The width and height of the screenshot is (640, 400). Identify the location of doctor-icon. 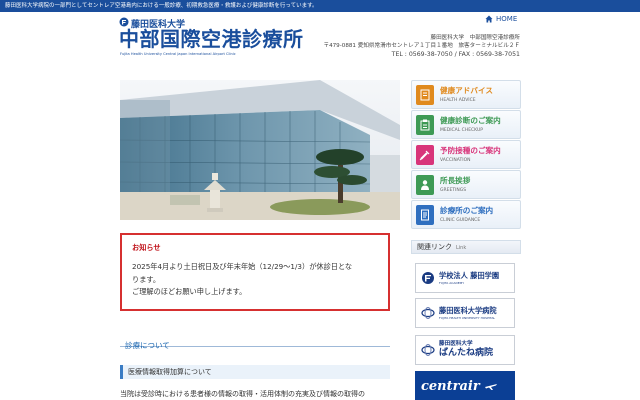
(425, 184).